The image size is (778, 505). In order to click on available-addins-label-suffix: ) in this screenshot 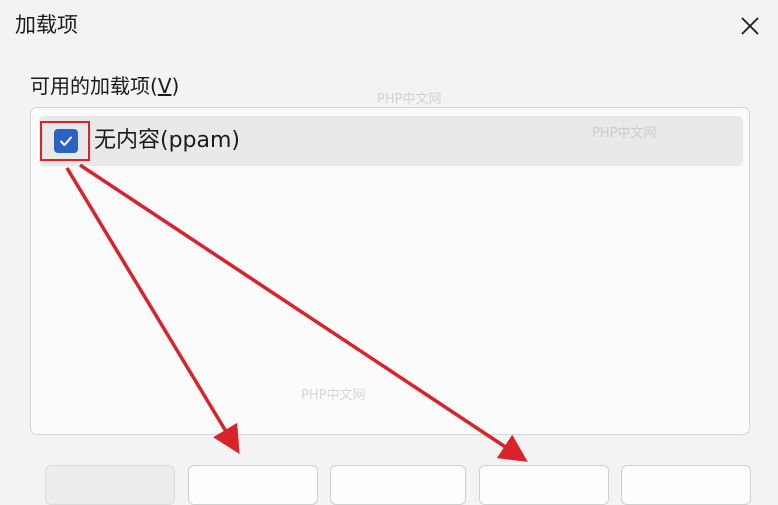, I will do `click(175, 86)`.